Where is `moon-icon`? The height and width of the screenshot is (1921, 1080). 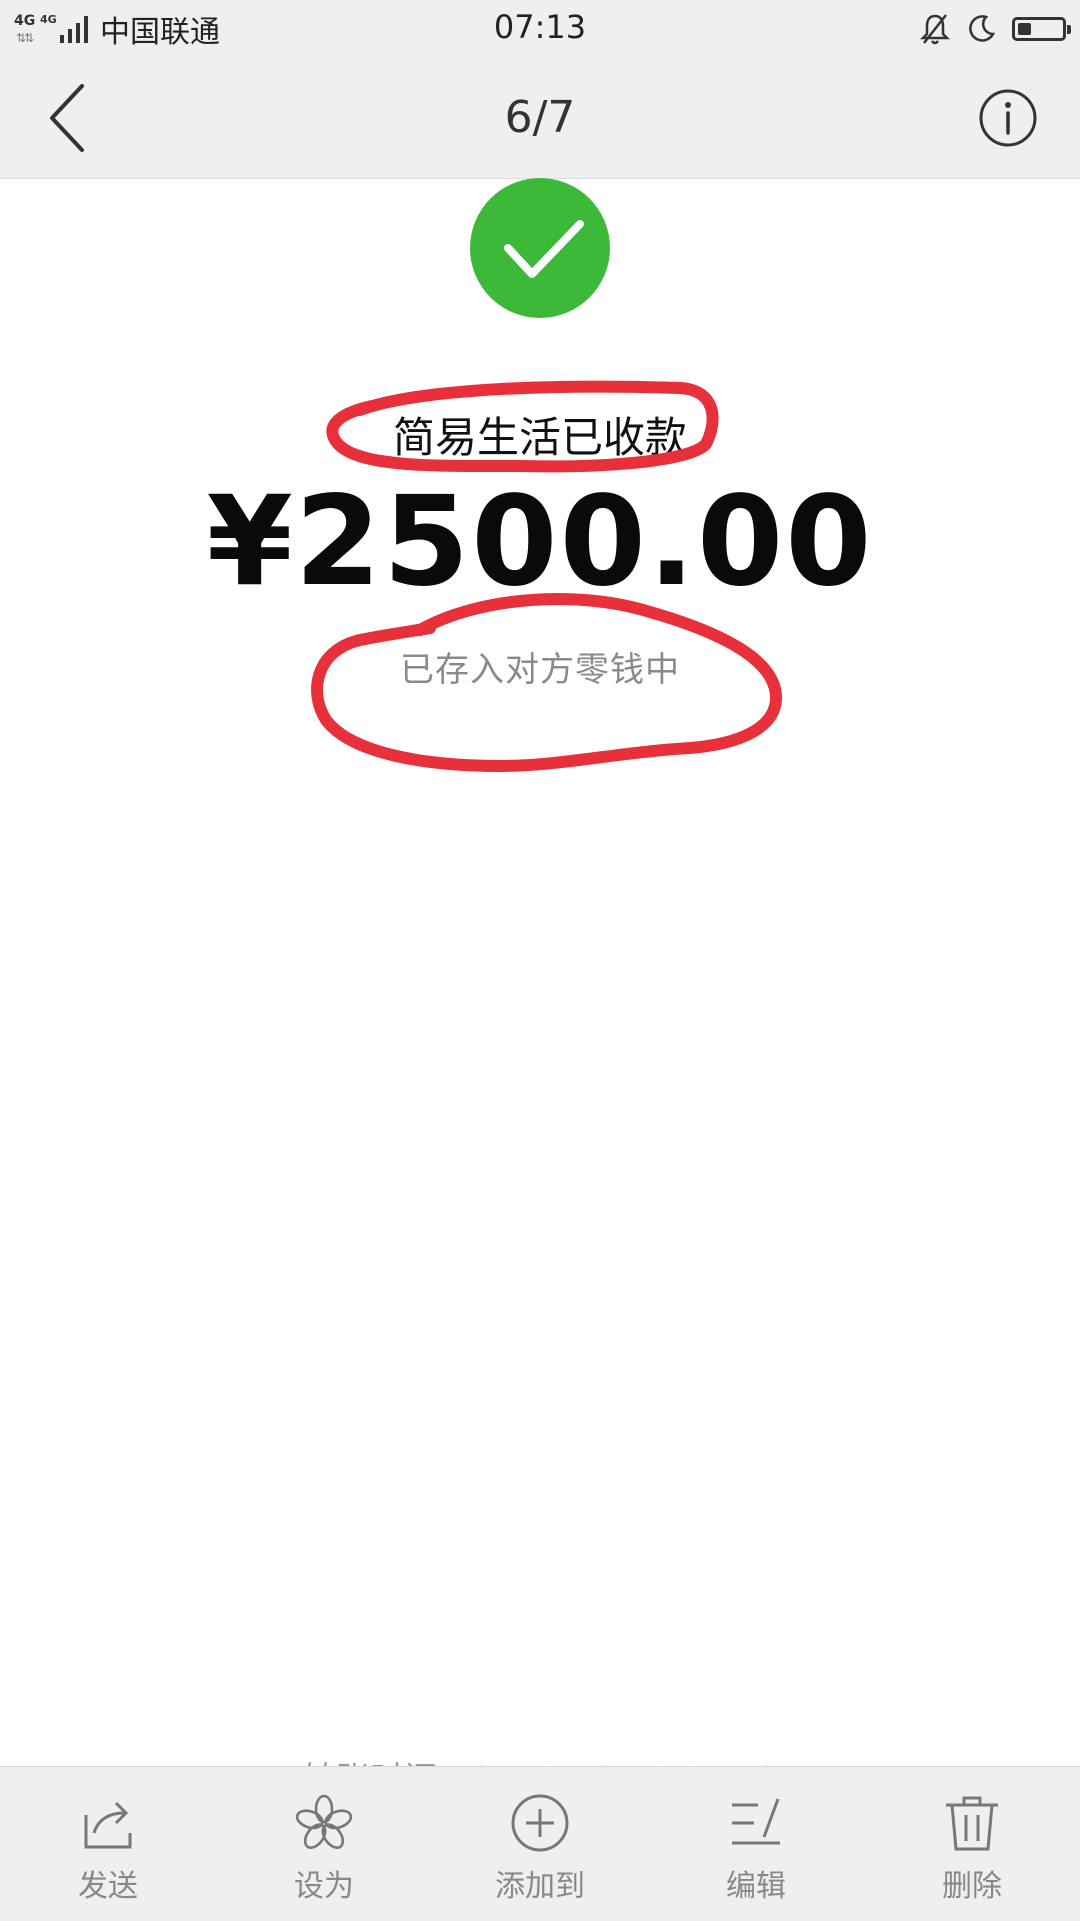 moon-icon is located at coordinates (982, 28).